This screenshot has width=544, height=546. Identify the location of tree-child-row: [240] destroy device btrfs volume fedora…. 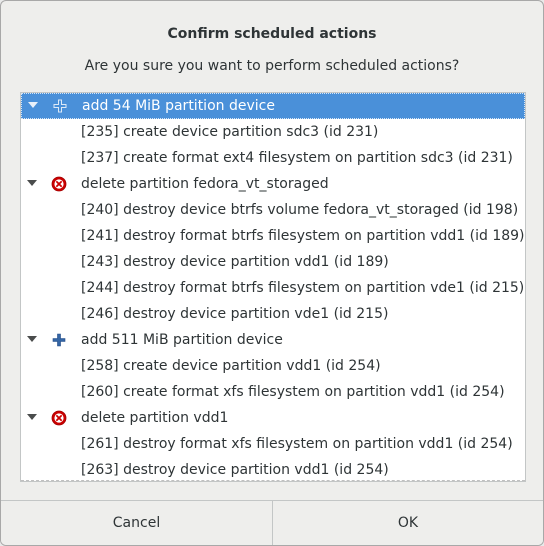
(273, 210).